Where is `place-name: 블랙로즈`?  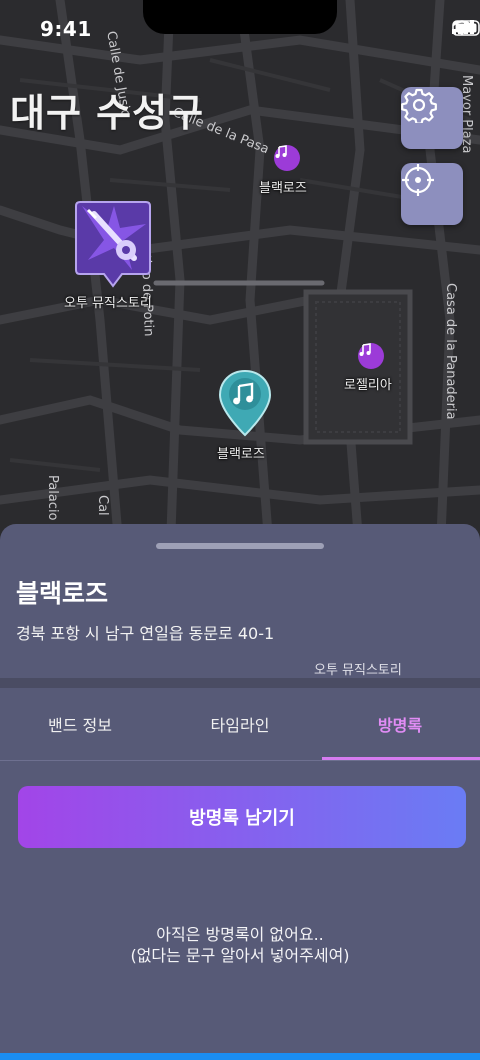
place-name: 블랙로즈 is located at coordinates (62, 593).